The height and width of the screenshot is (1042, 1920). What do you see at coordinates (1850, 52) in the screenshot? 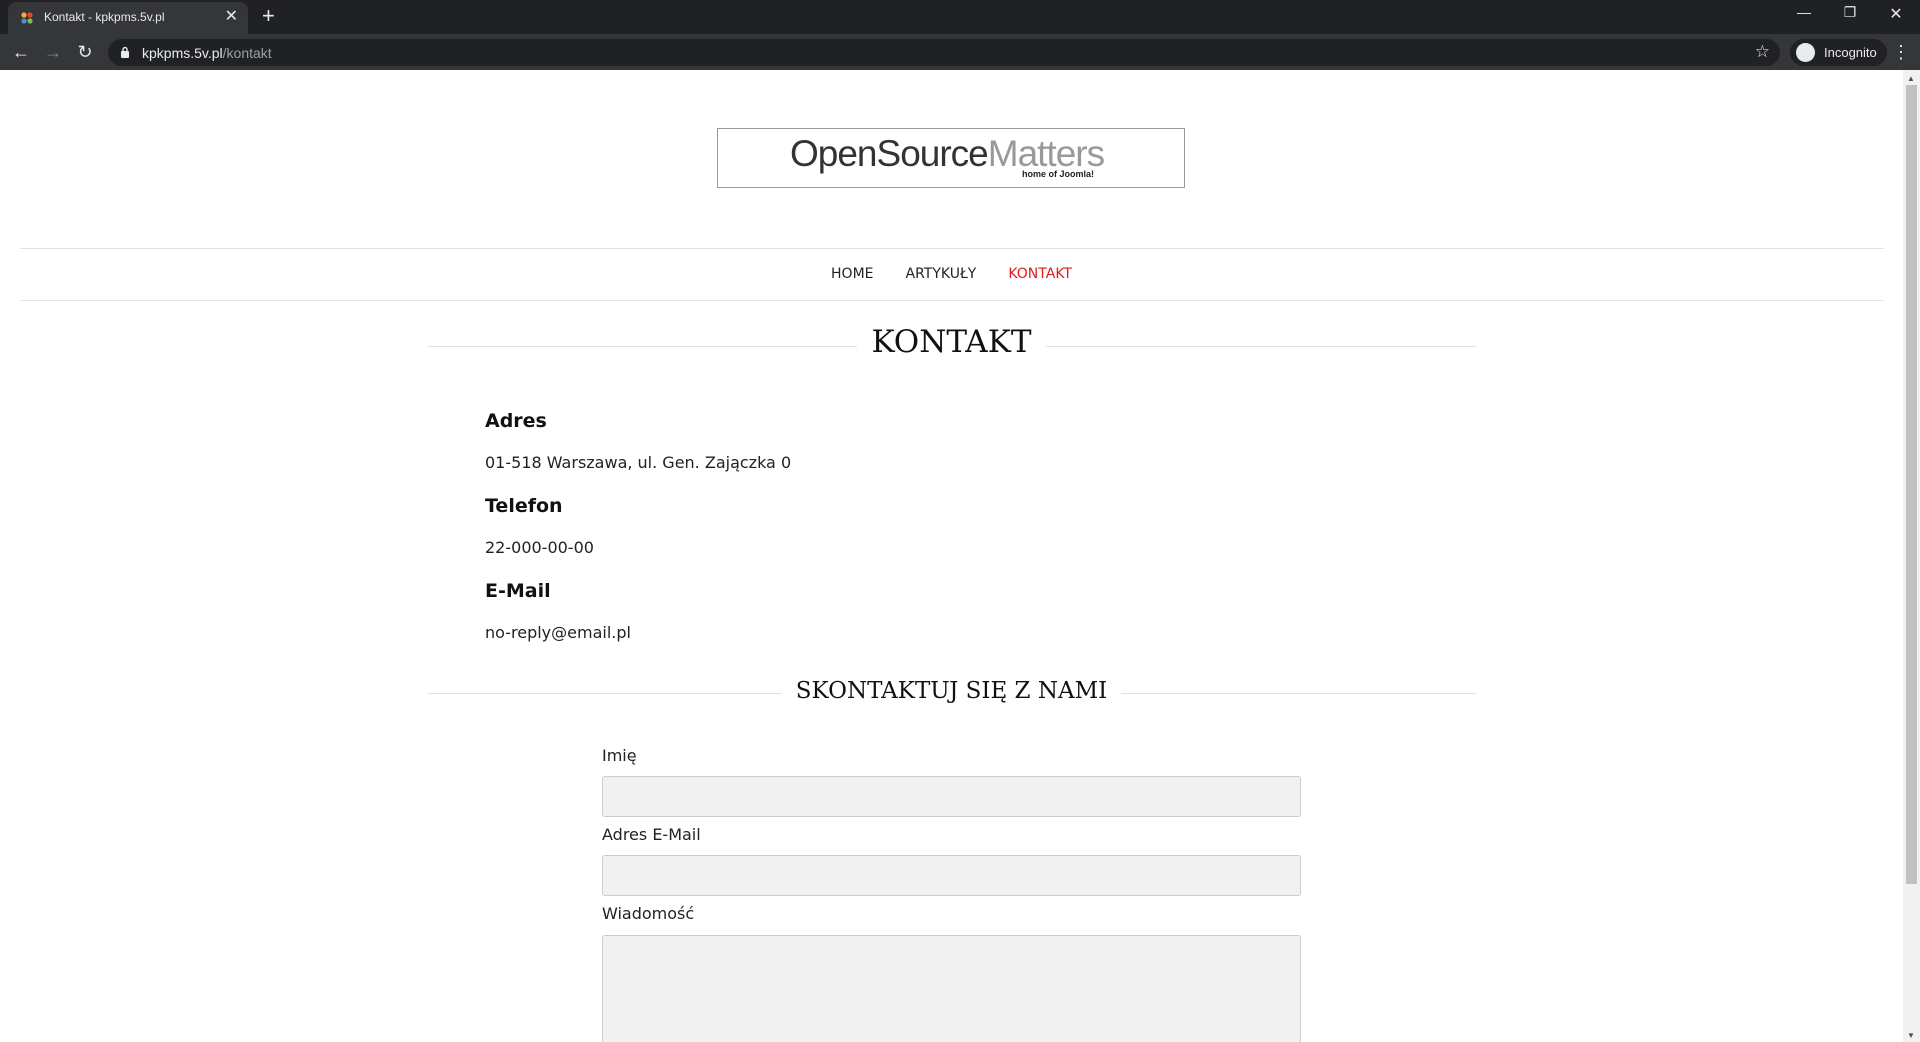
I see `incognito-label: Incognito` at bounding box center [1850, 52].